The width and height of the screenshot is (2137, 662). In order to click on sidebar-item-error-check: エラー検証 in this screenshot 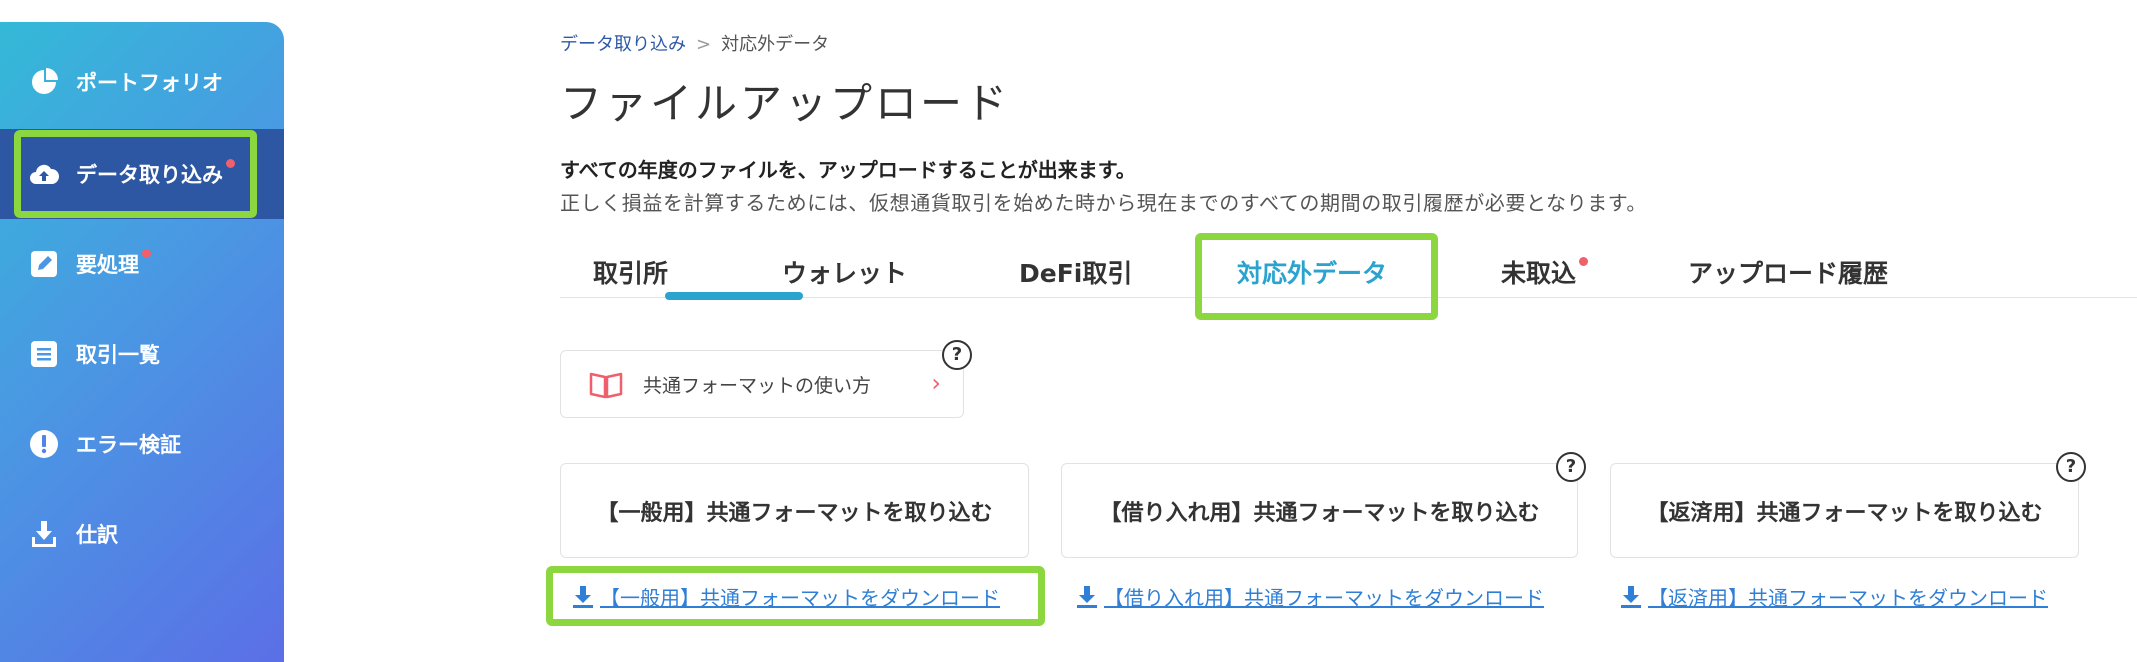, I will do `click(142, 444)`.